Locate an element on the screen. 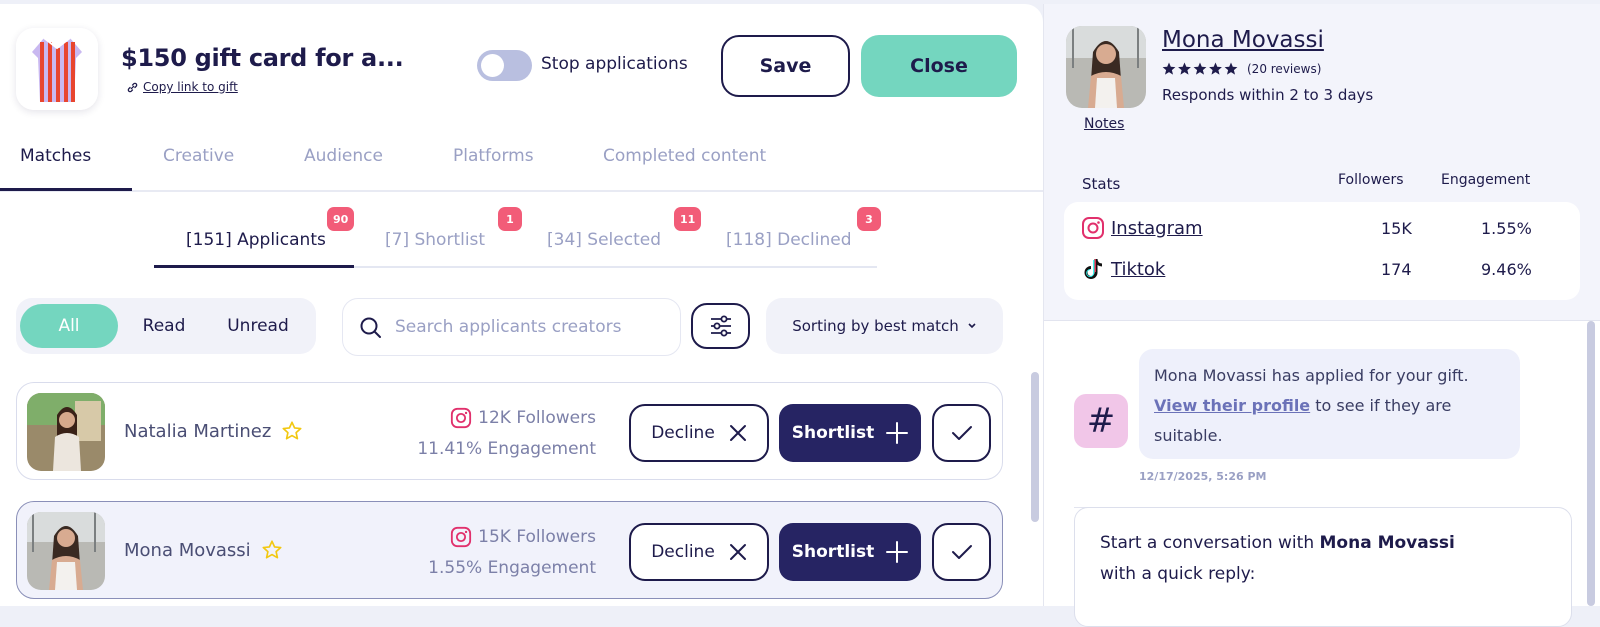 Image resolution: width=1600 pixels, height=627 pixels. tiktok-icon is located at coordinates (1093, 269).